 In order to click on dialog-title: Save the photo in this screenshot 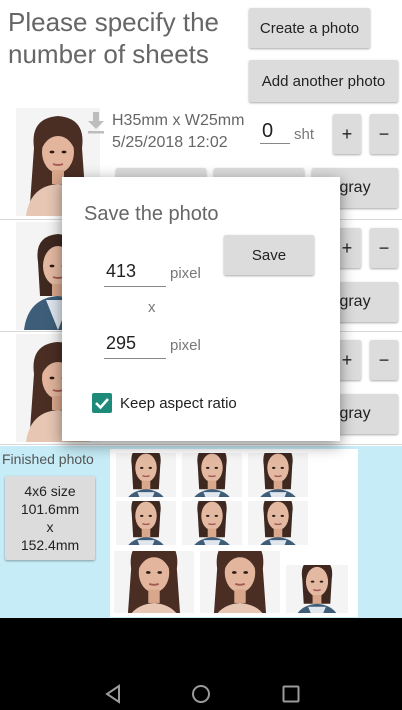, I will do `click(151, 214)`.